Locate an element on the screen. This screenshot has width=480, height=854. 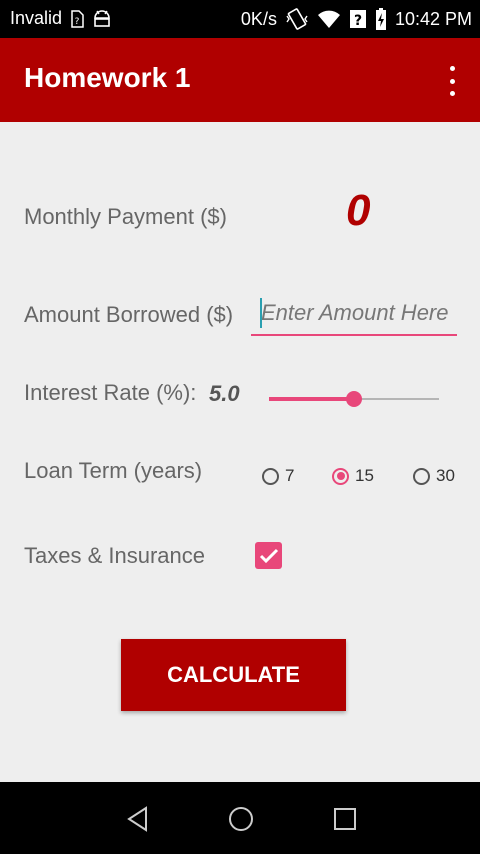
sim-unknown-icon: ? is located at coordinates (77, 18).